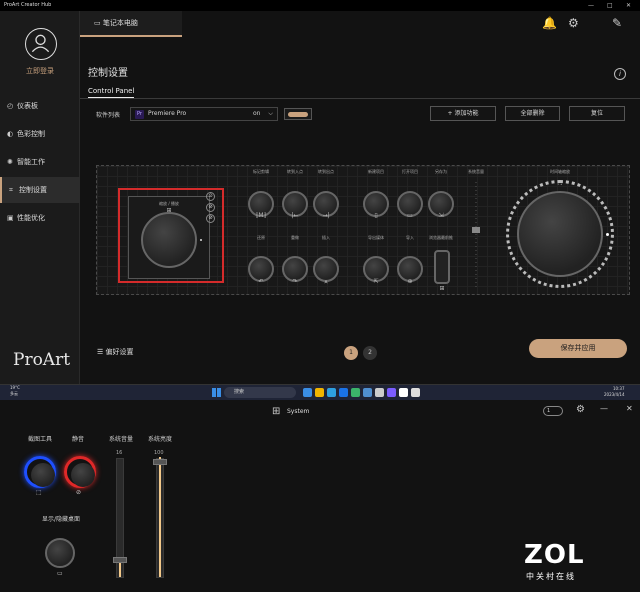  Describe the element at coordinates (295, 281) in the screenshot. I see `redo-icon: ↷` at that location.